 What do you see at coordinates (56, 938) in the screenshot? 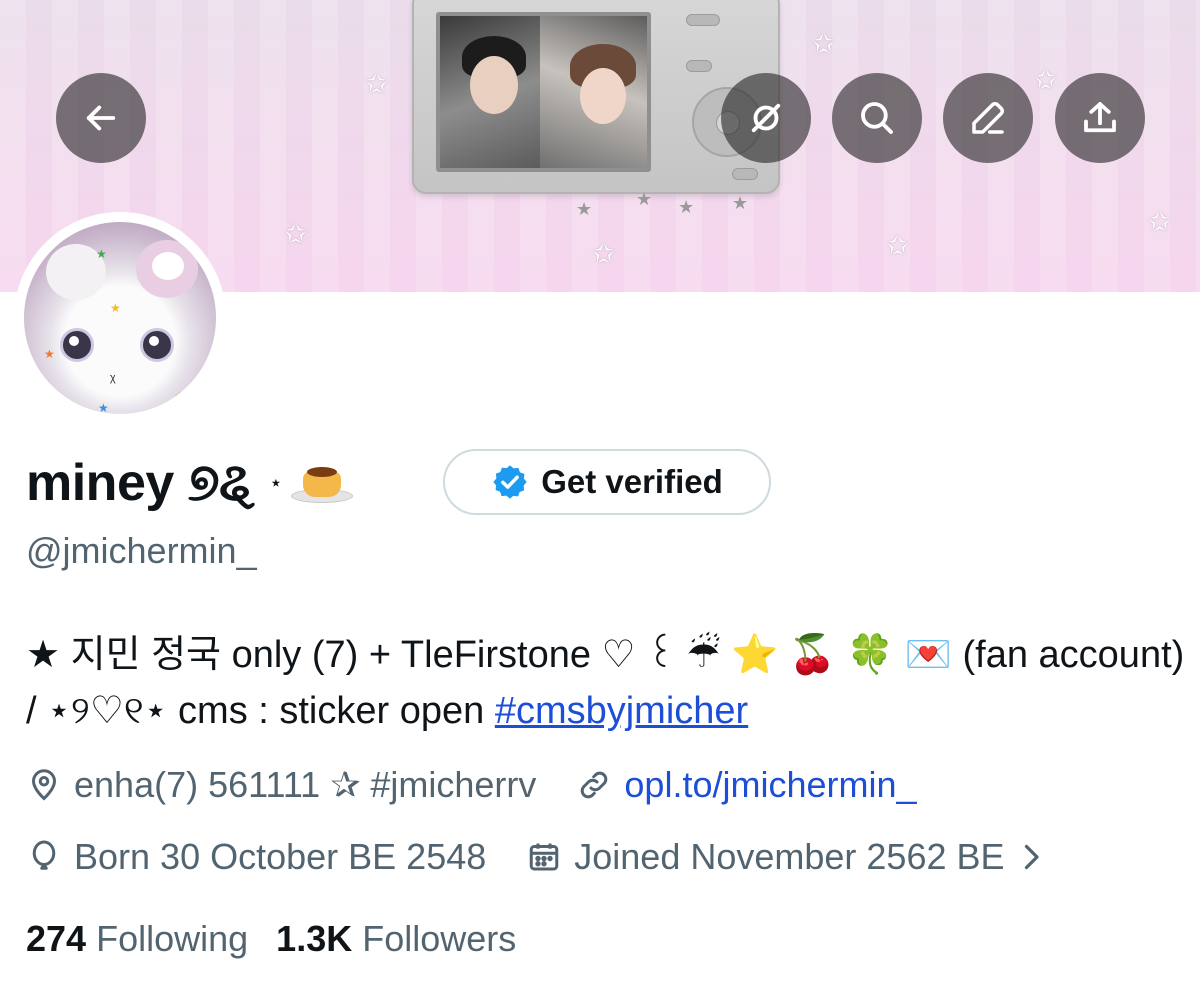
I see `following-count: 274` at bounding box center [56, 938].